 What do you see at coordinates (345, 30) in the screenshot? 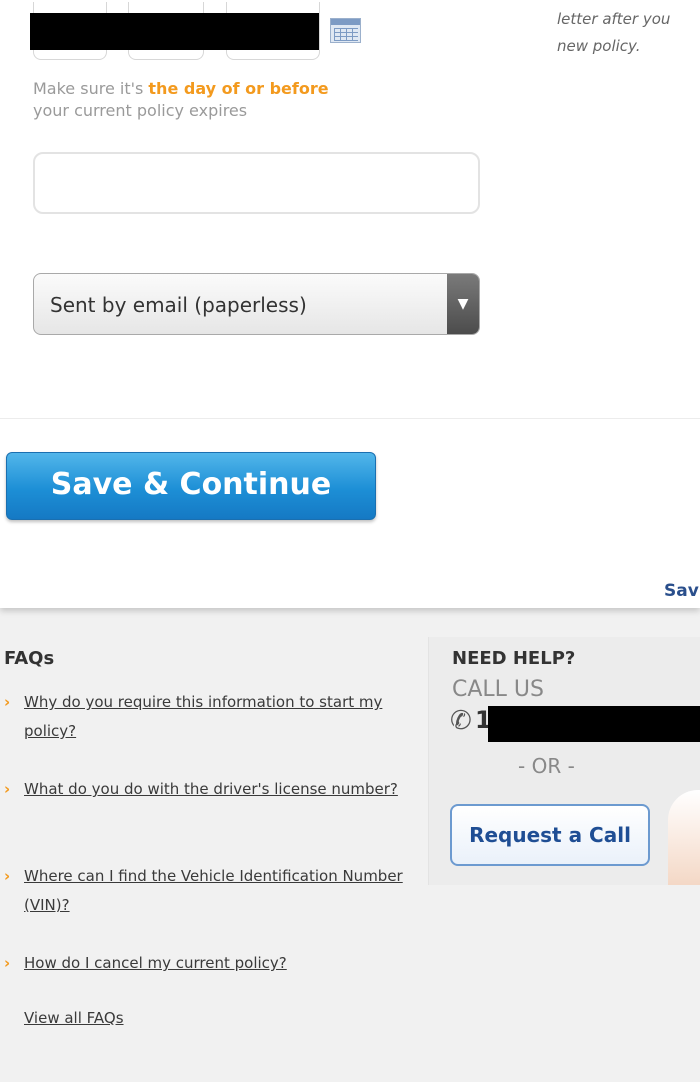
I see `calendar-icon` at bounding box center [345, 30].